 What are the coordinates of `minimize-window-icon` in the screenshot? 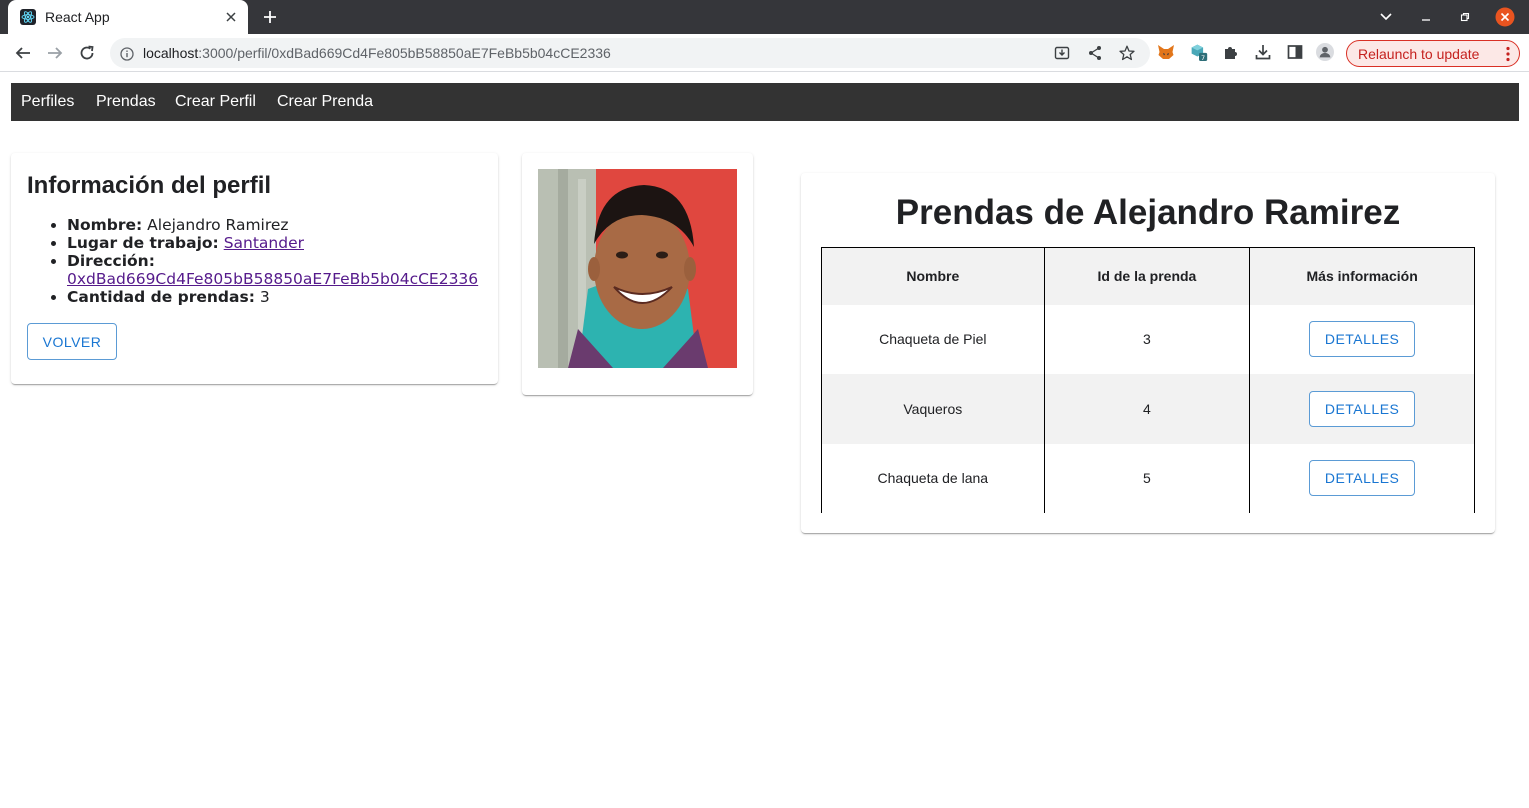 It's located at (1426, 17).